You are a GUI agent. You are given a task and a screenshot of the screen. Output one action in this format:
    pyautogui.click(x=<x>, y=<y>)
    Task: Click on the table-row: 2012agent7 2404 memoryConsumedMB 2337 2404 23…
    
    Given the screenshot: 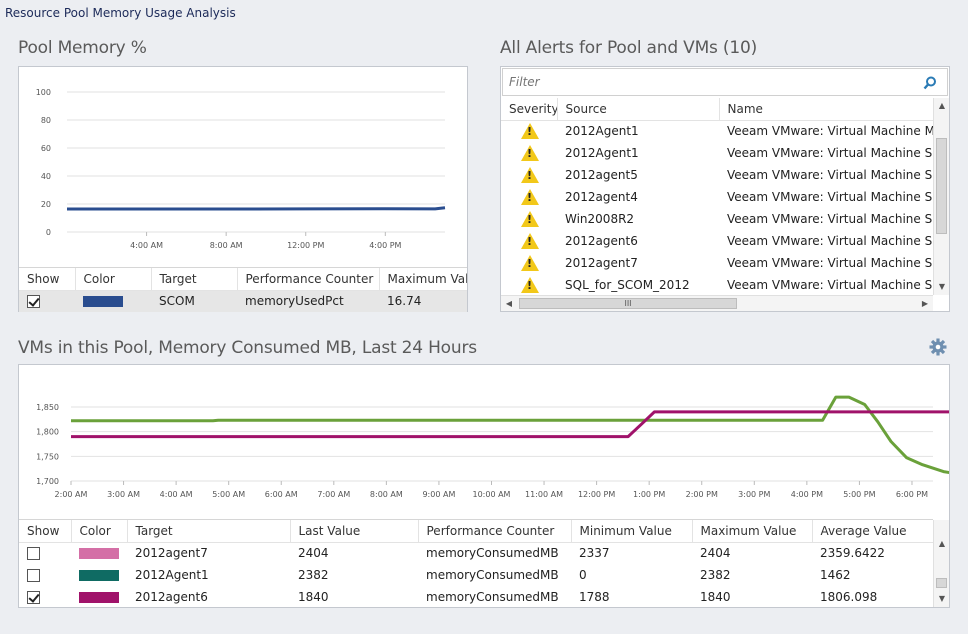 What is the action you would take?
    pyautogui.click(x=476, y=553)
    